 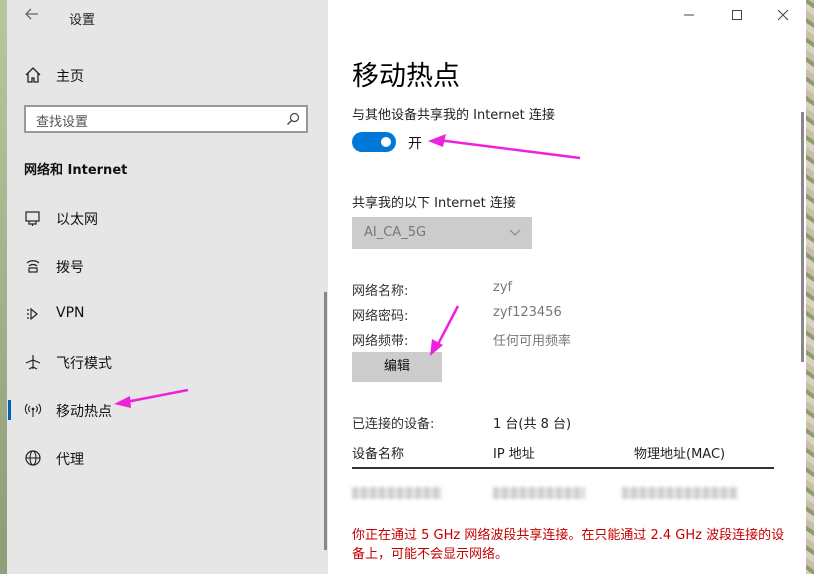 I want to click on sidebar-item-label: 代理, so click(x=70, y=460).